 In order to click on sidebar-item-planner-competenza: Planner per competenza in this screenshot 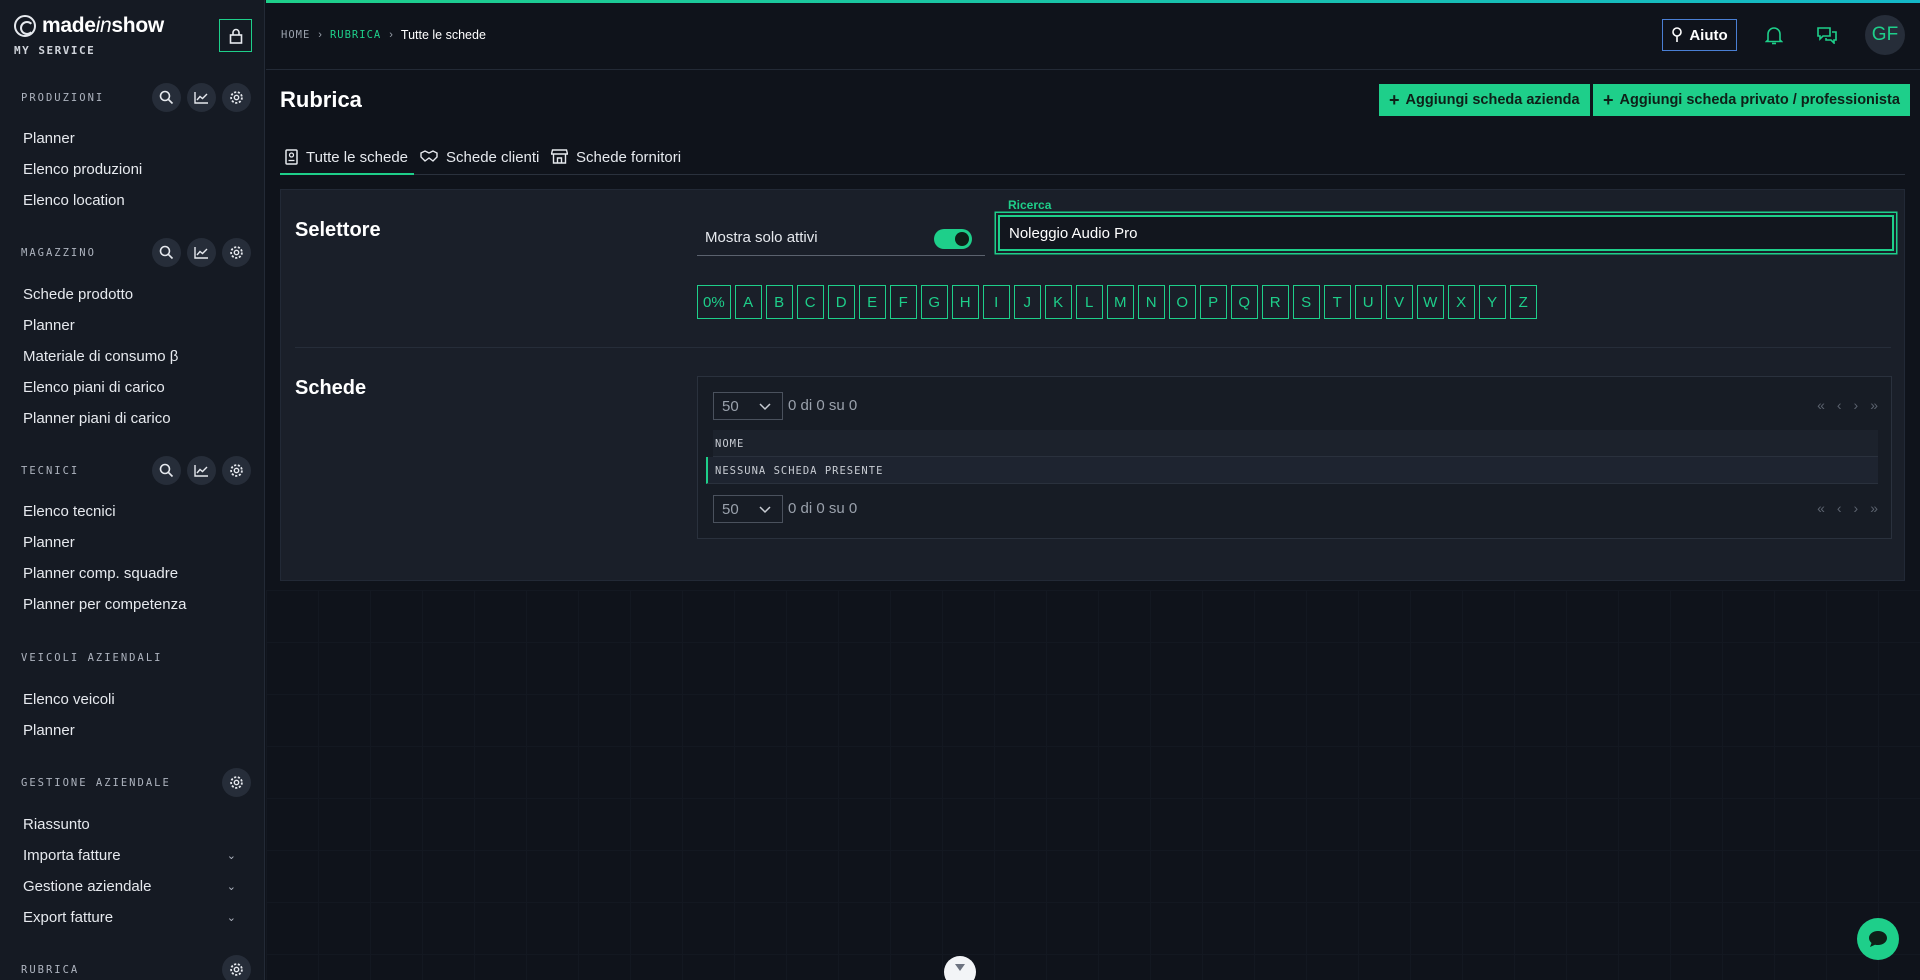, I will do `click(104, 604)`.